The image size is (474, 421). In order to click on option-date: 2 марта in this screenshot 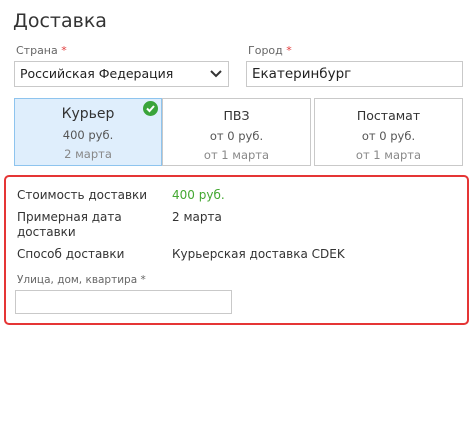, I will do `click(88, 154)`.